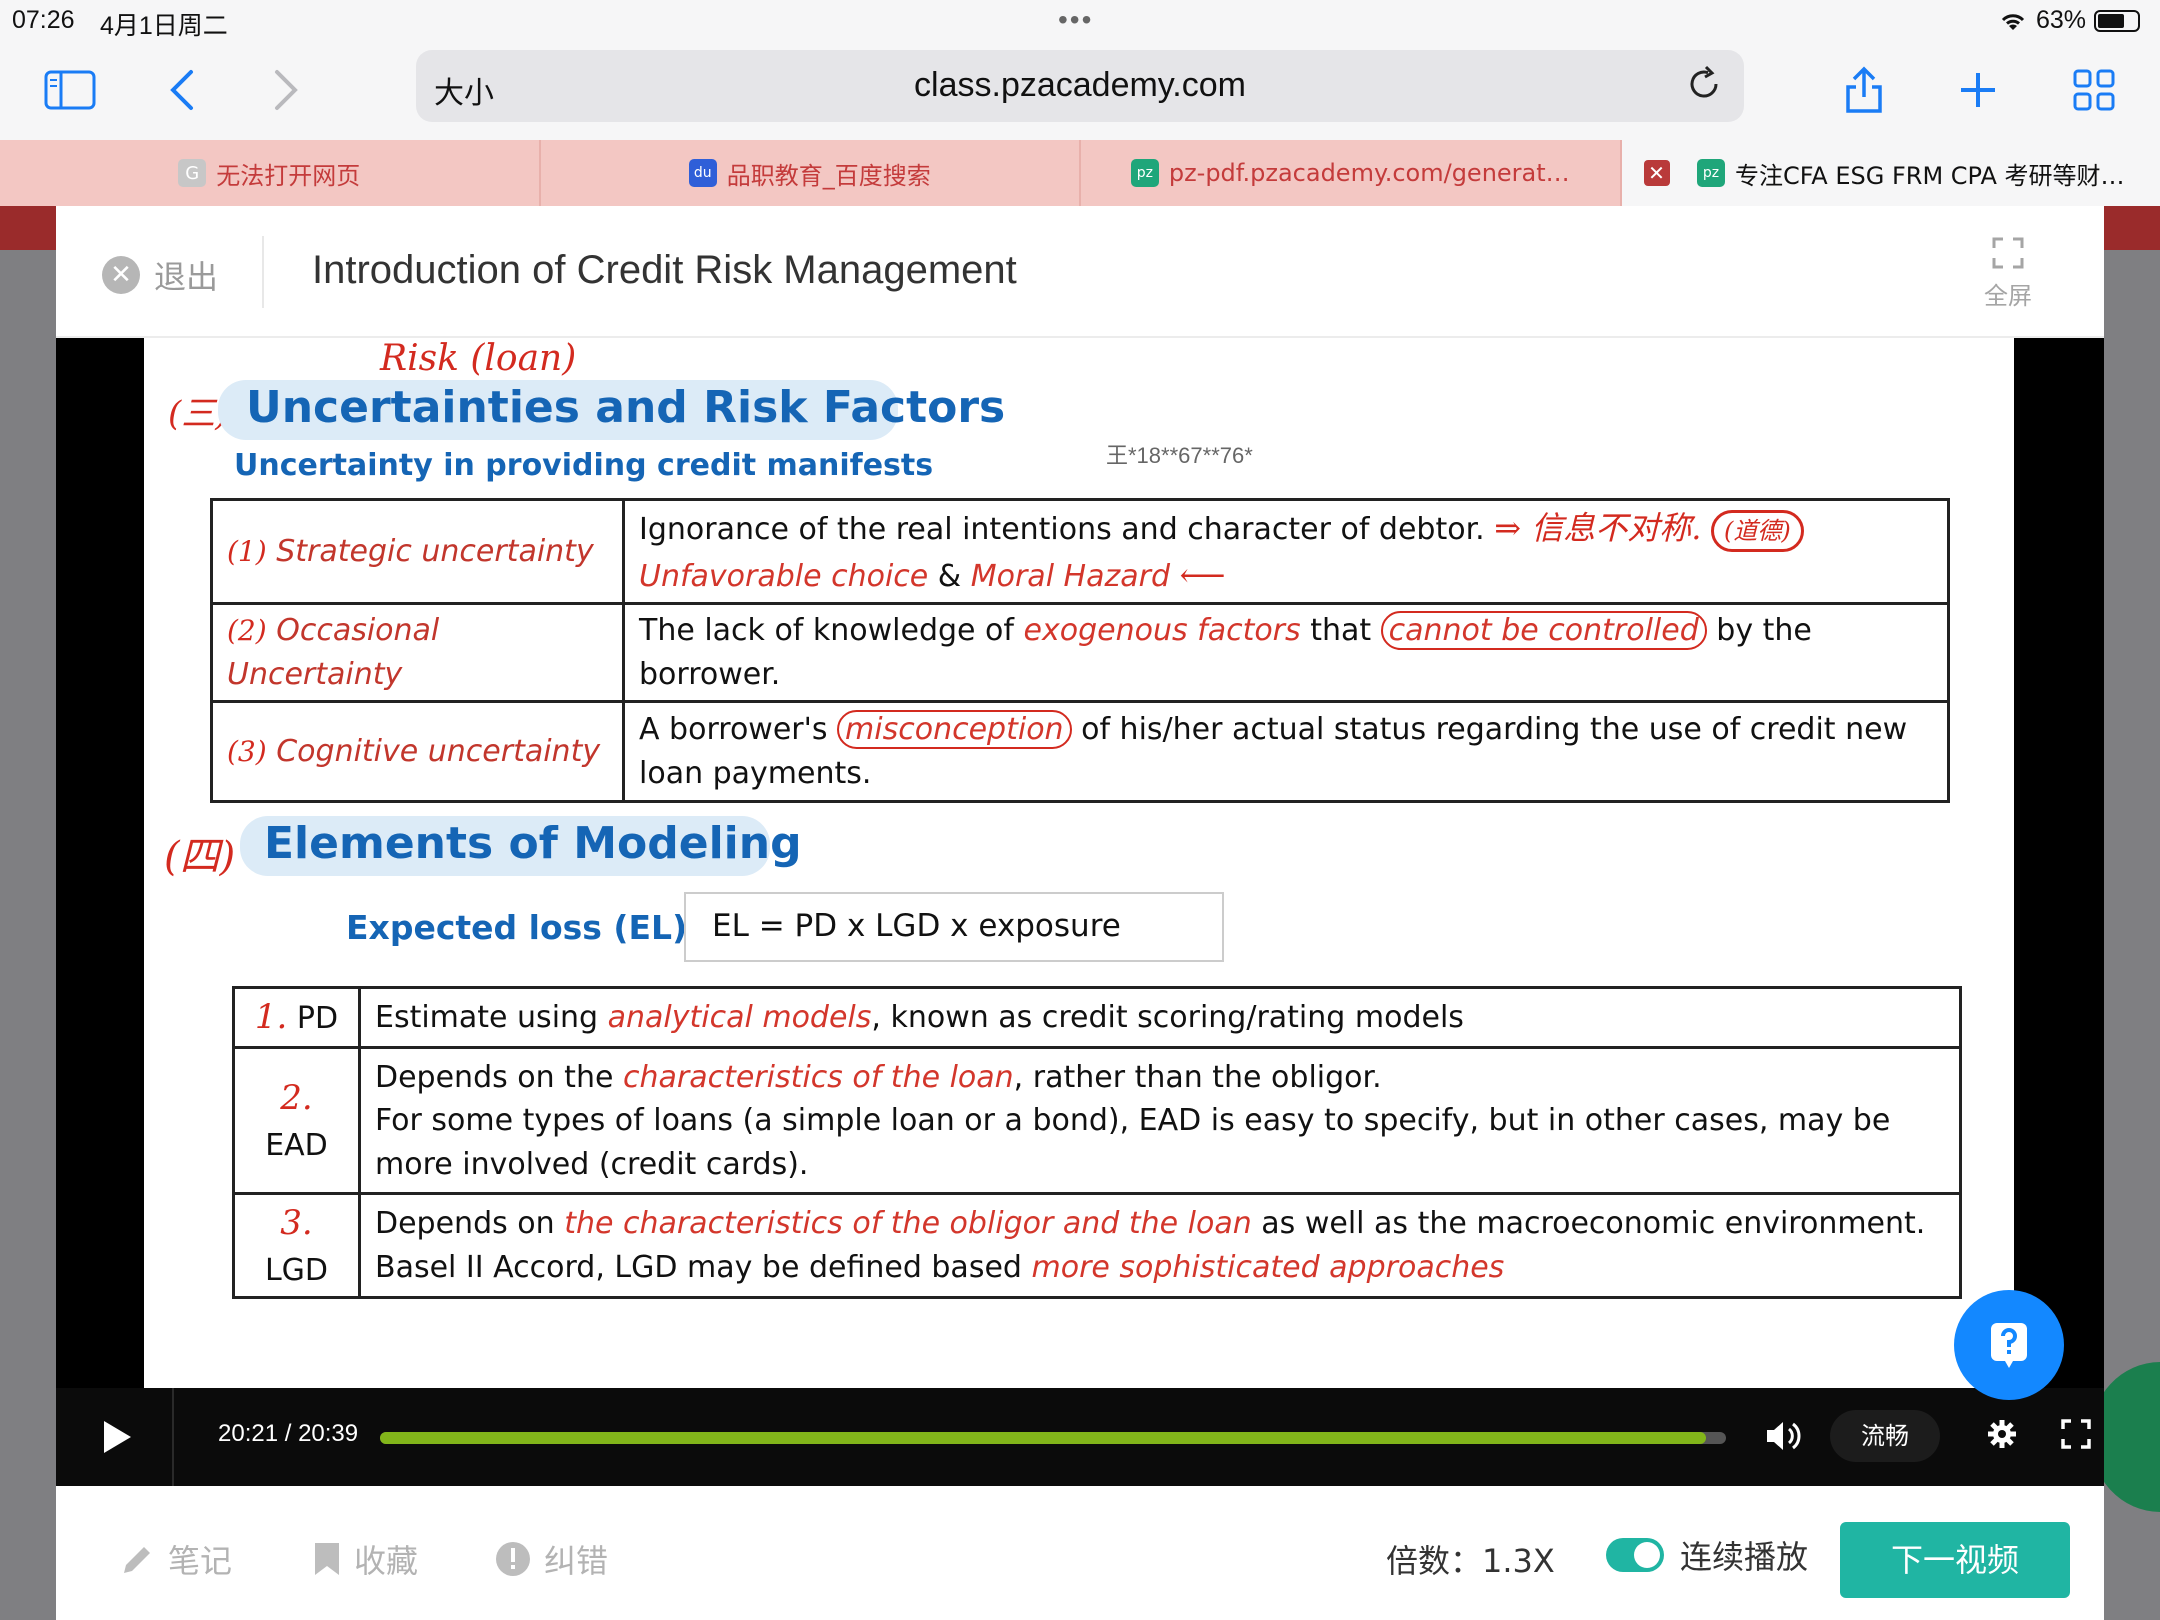 The width and height of the screenshot is (2160, 1620). What do you see at coordinates (1202, 574) in the screenshot?
I see `annotation-arrow: ⟵` at bounding box center [1202, 574].